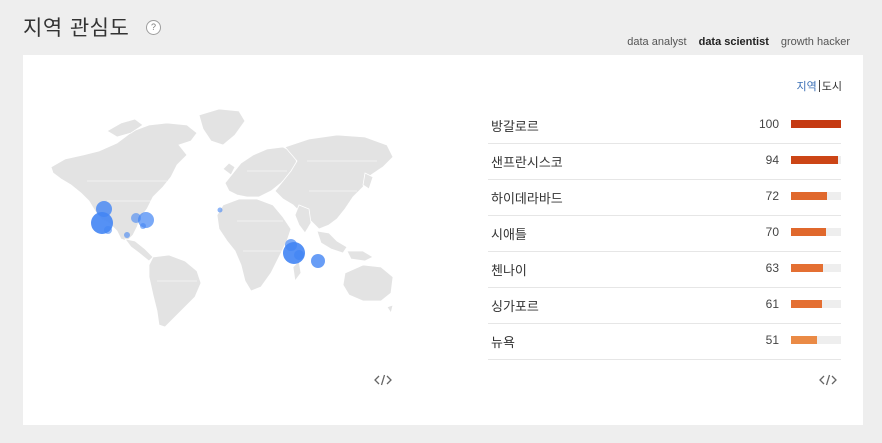  I want to click on toggle-region: 지역, so click(807, 86).